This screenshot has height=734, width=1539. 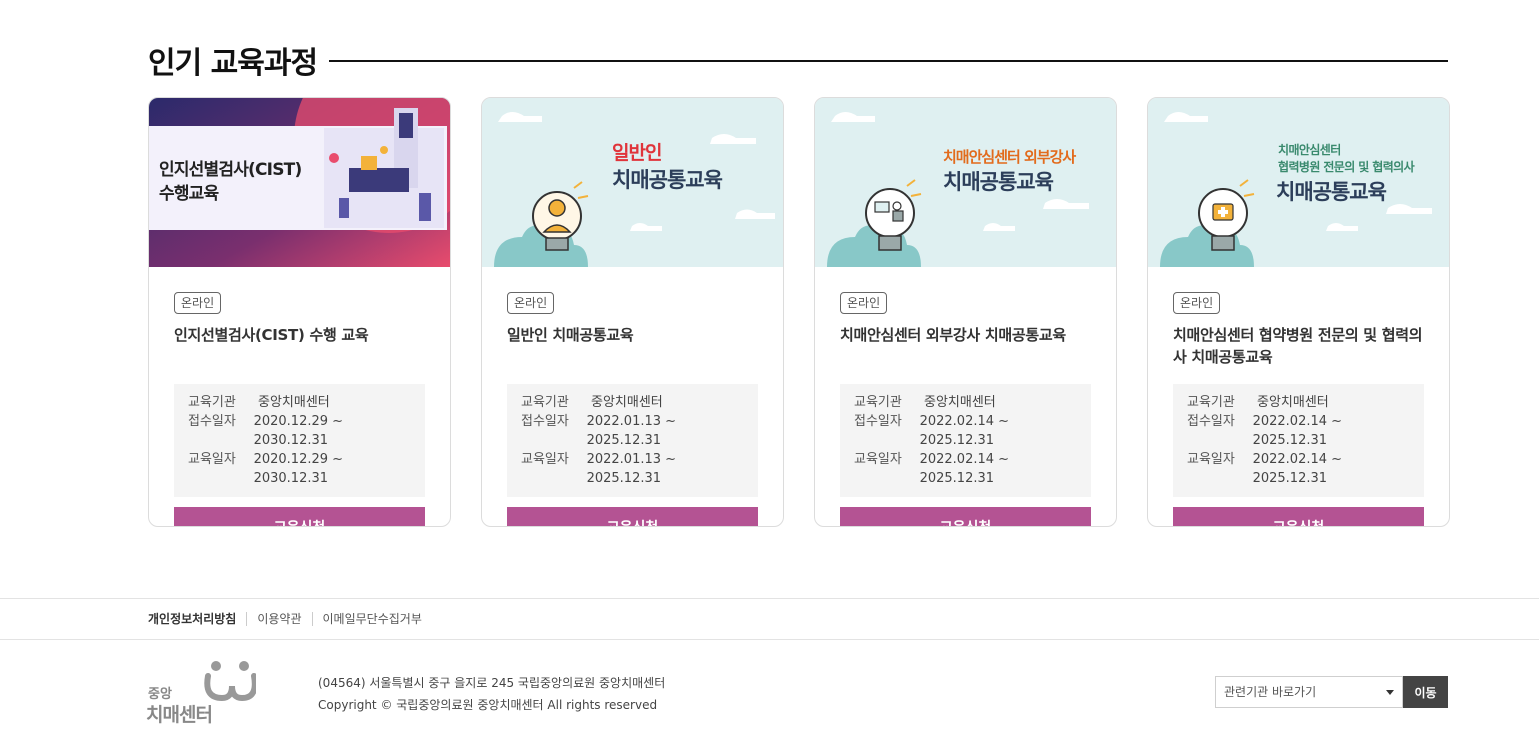 I want to click on related-sites-label: 관련기관 바로가기, so click(x=1270, y=692).